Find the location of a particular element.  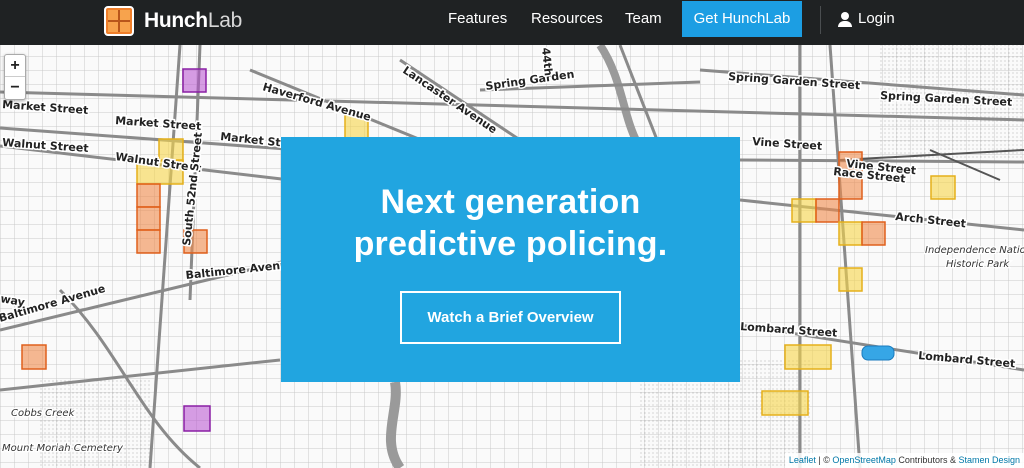

hero-title-line-1: Next generation is located at coordinates (510, 202).